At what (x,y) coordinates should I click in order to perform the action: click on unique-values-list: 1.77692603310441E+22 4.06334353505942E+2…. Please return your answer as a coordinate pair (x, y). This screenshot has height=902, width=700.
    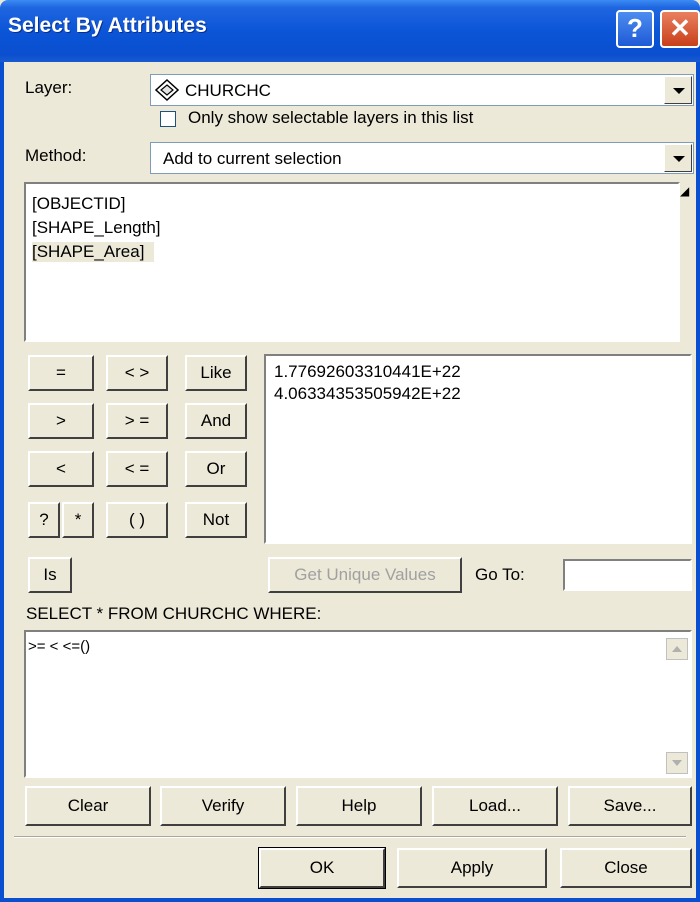
    Looking at the image, I should click on (478, 449).